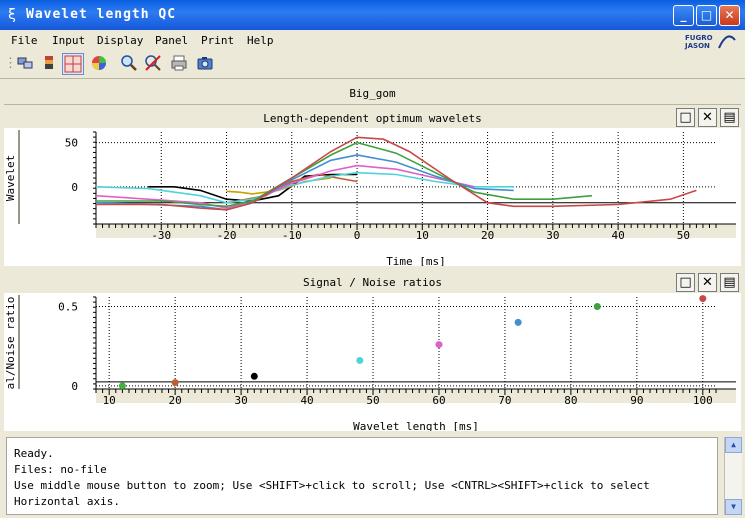  Describe the element at coordinates (733, 476) in the screenshot. I see `status-scrollbar: ▲ ▼` at that location.